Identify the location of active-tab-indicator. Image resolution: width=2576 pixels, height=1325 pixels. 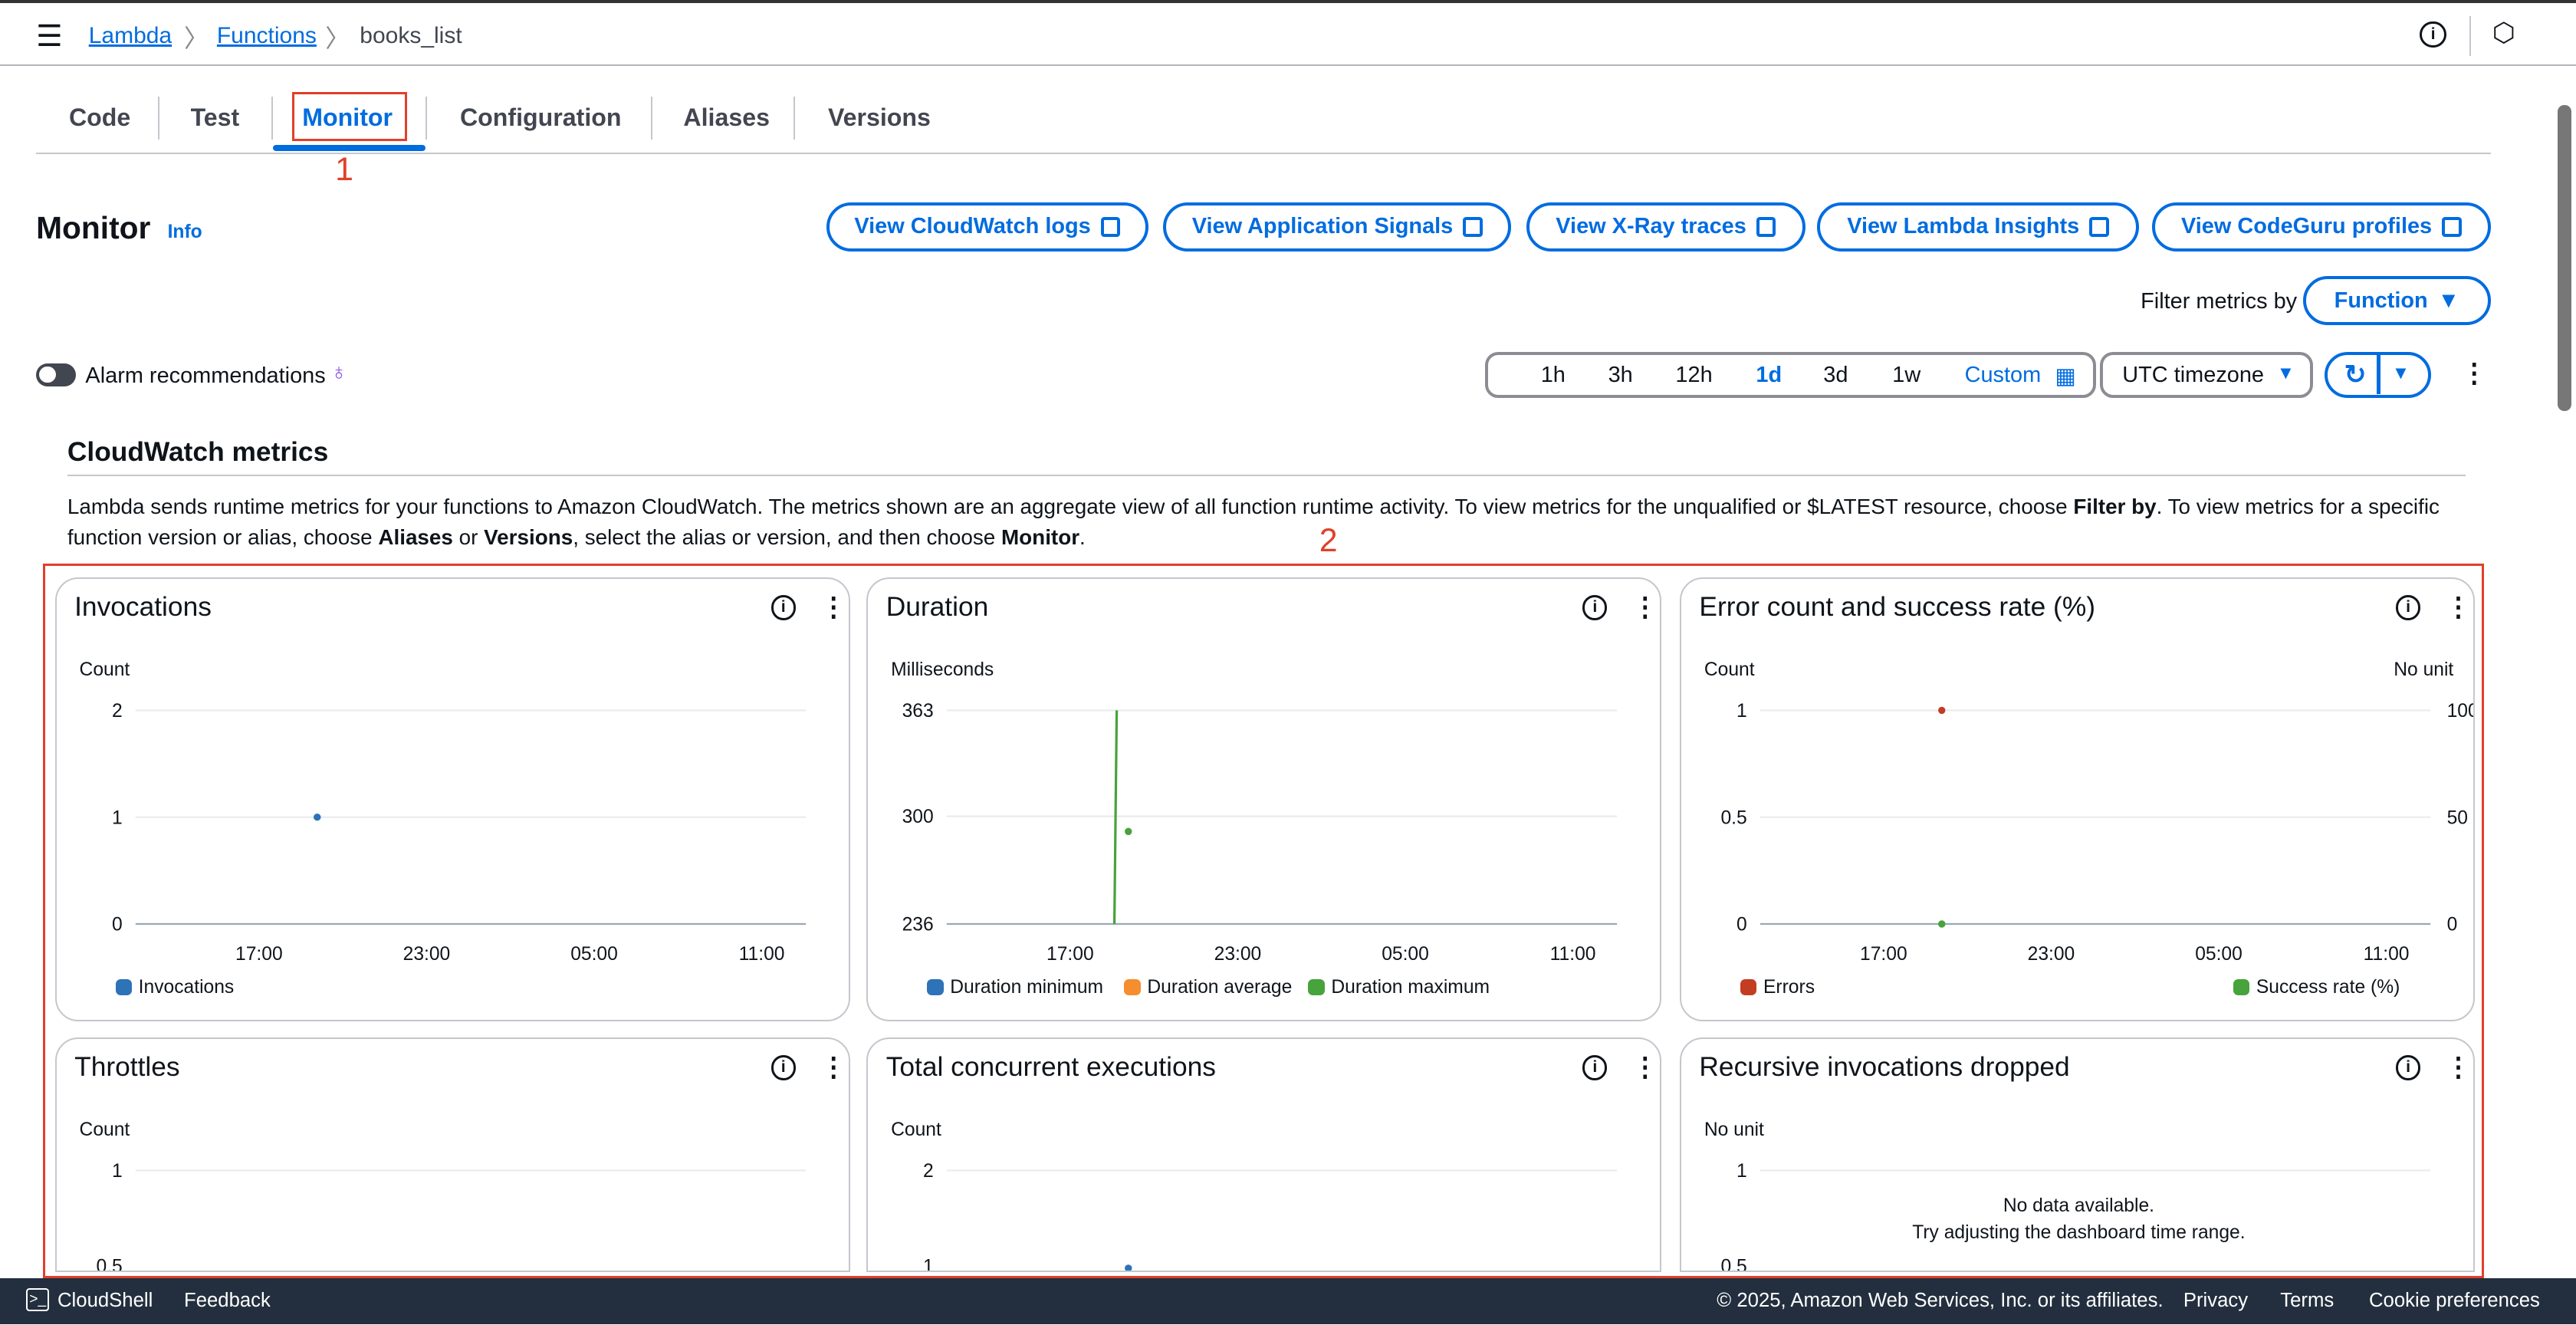
(349, 148).